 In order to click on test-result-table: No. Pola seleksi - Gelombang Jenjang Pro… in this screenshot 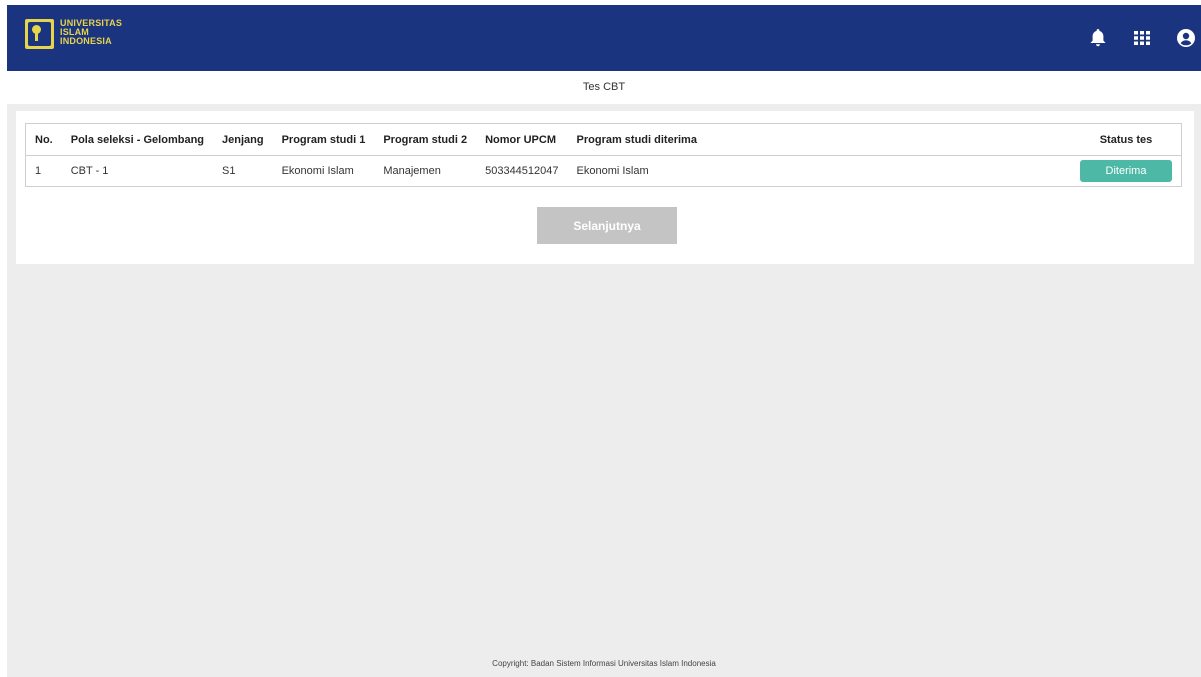, I will do `click(603, 155)`.